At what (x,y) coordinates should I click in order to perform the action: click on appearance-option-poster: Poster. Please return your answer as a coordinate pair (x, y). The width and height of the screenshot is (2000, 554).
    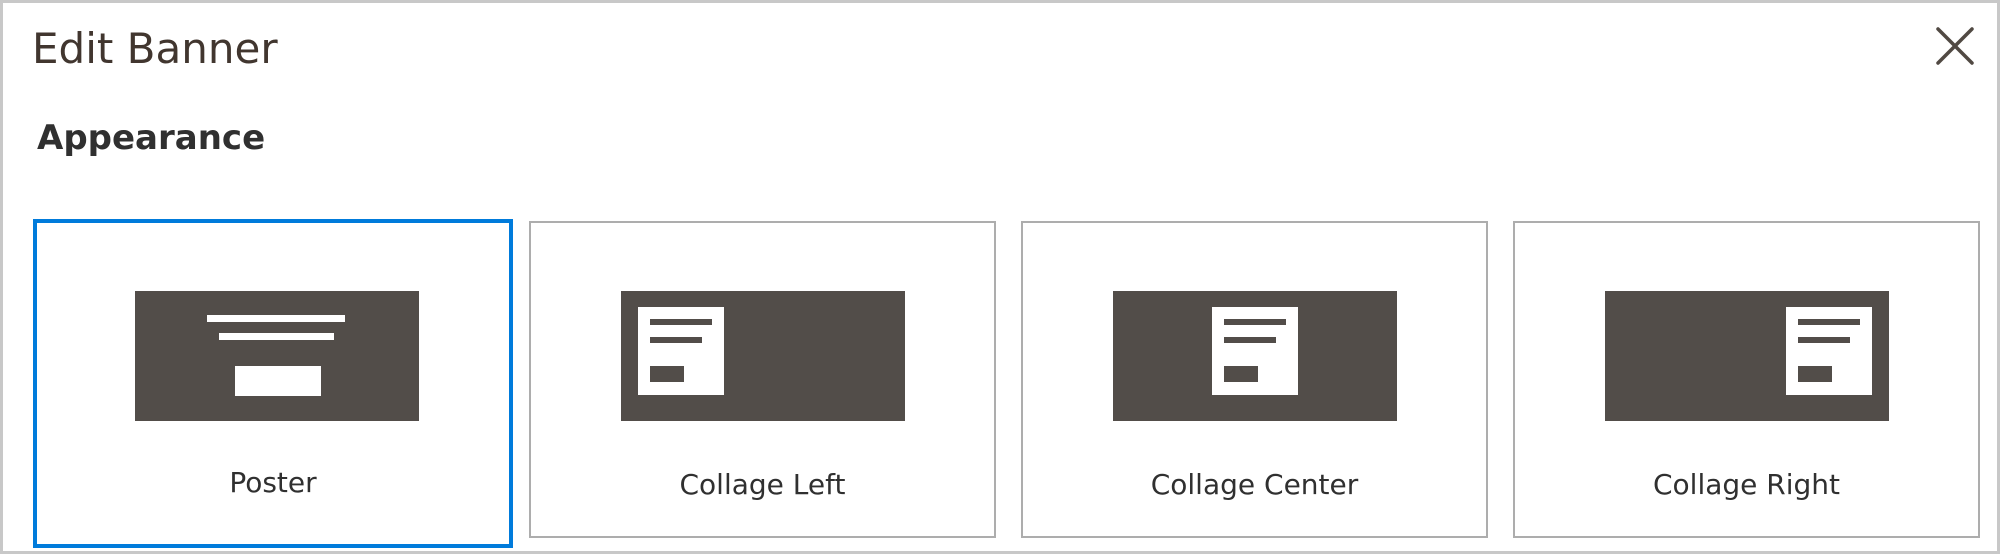
    Looking at the image, I should click on (273, 383).